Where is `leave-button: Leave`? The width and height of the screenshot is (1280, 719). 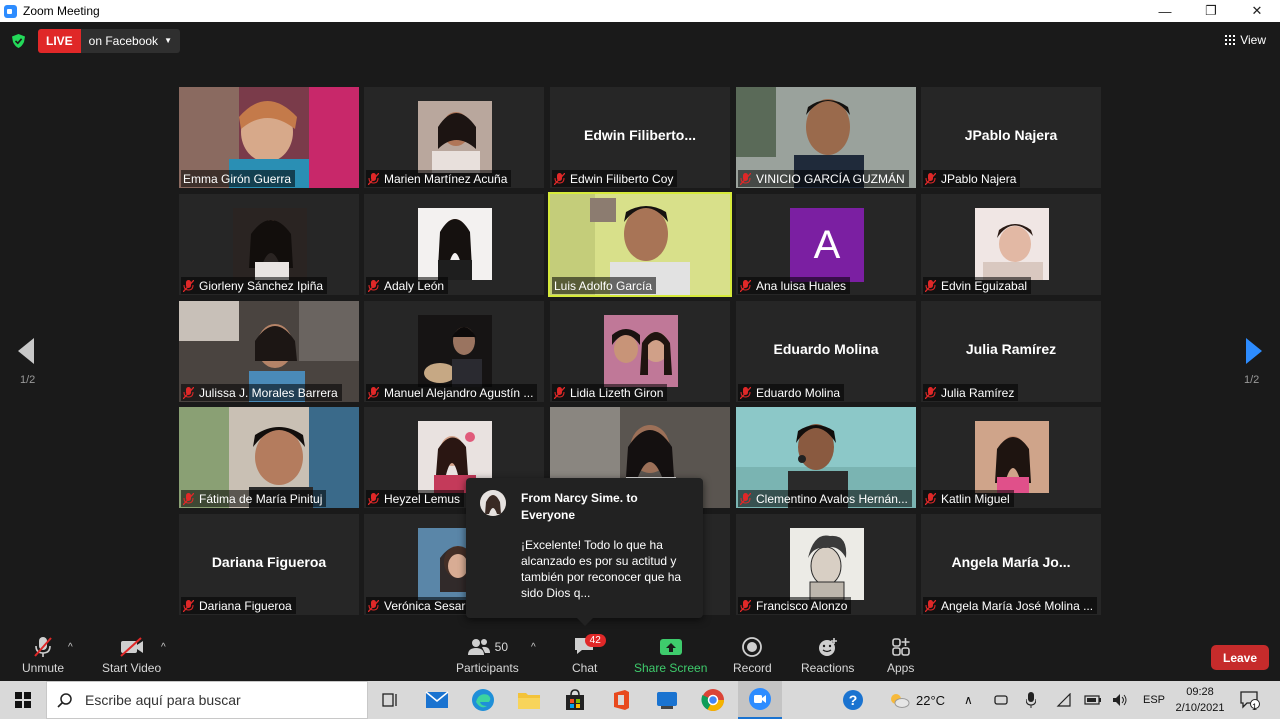
leave-button: Leave is located at coordinates (1240, 657).